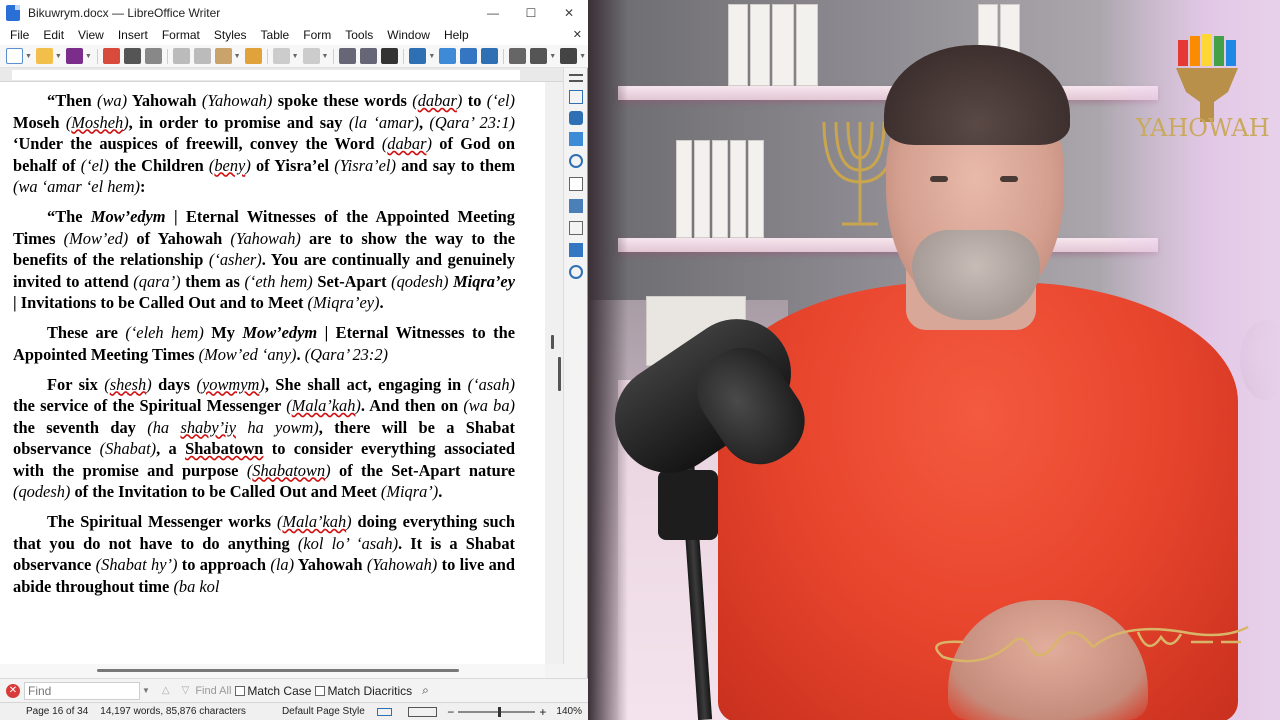 The height and width of the screenshot is (720, 1280). What do you see at coordinates (448, 56) in the screenshot?
I see `insert-image-icon` at bounding box center [448, 56].